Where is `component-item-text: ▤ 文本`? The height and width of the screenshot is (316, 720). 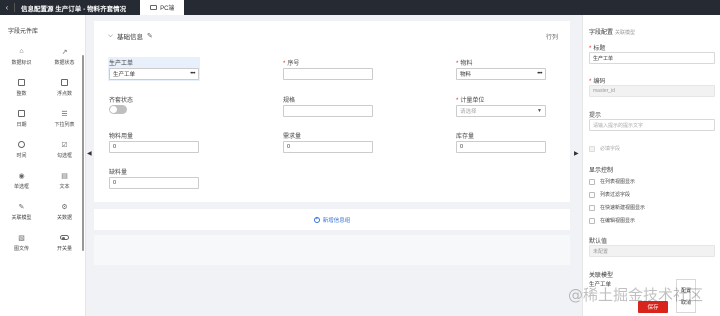 component-item-text: ▤ 文本 is located at coordinates (64, 183).